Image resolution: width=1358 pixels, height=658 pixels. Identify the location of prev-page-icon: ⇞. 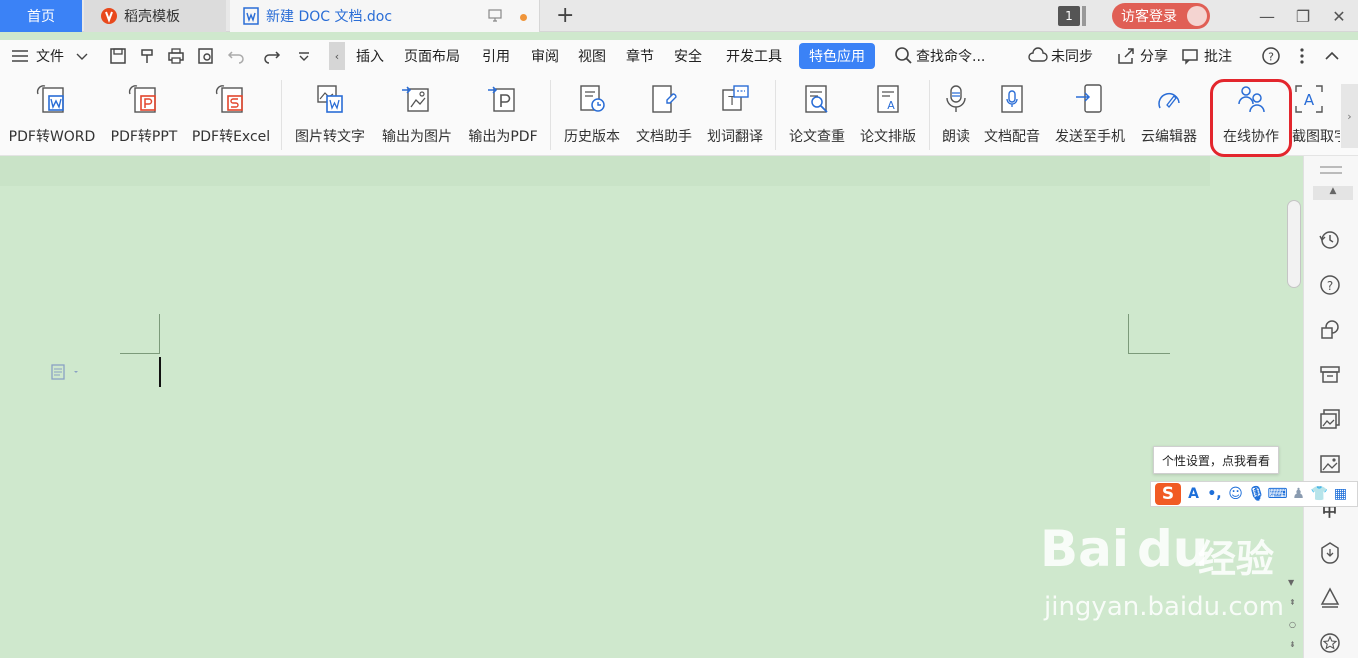
(1292, 602).